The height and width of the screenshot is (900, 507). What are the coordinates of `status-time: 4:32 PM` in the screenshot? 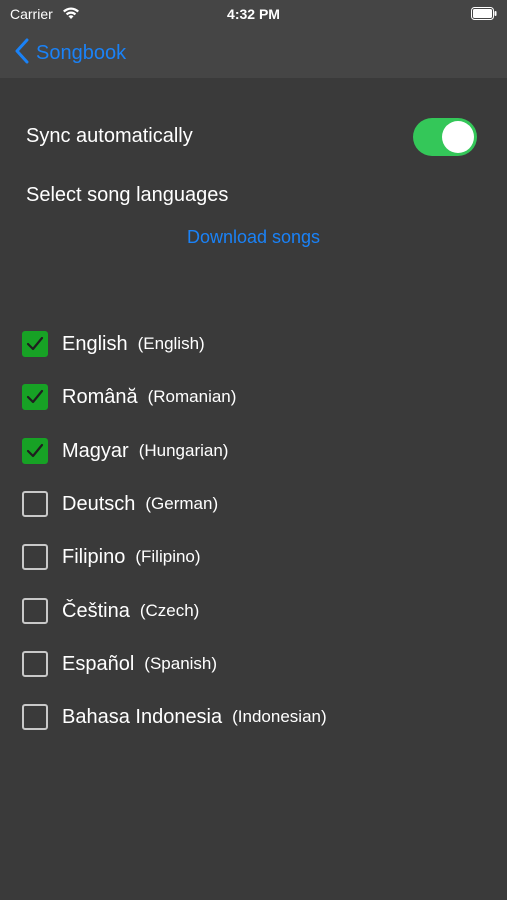 It's located at (253, 14).